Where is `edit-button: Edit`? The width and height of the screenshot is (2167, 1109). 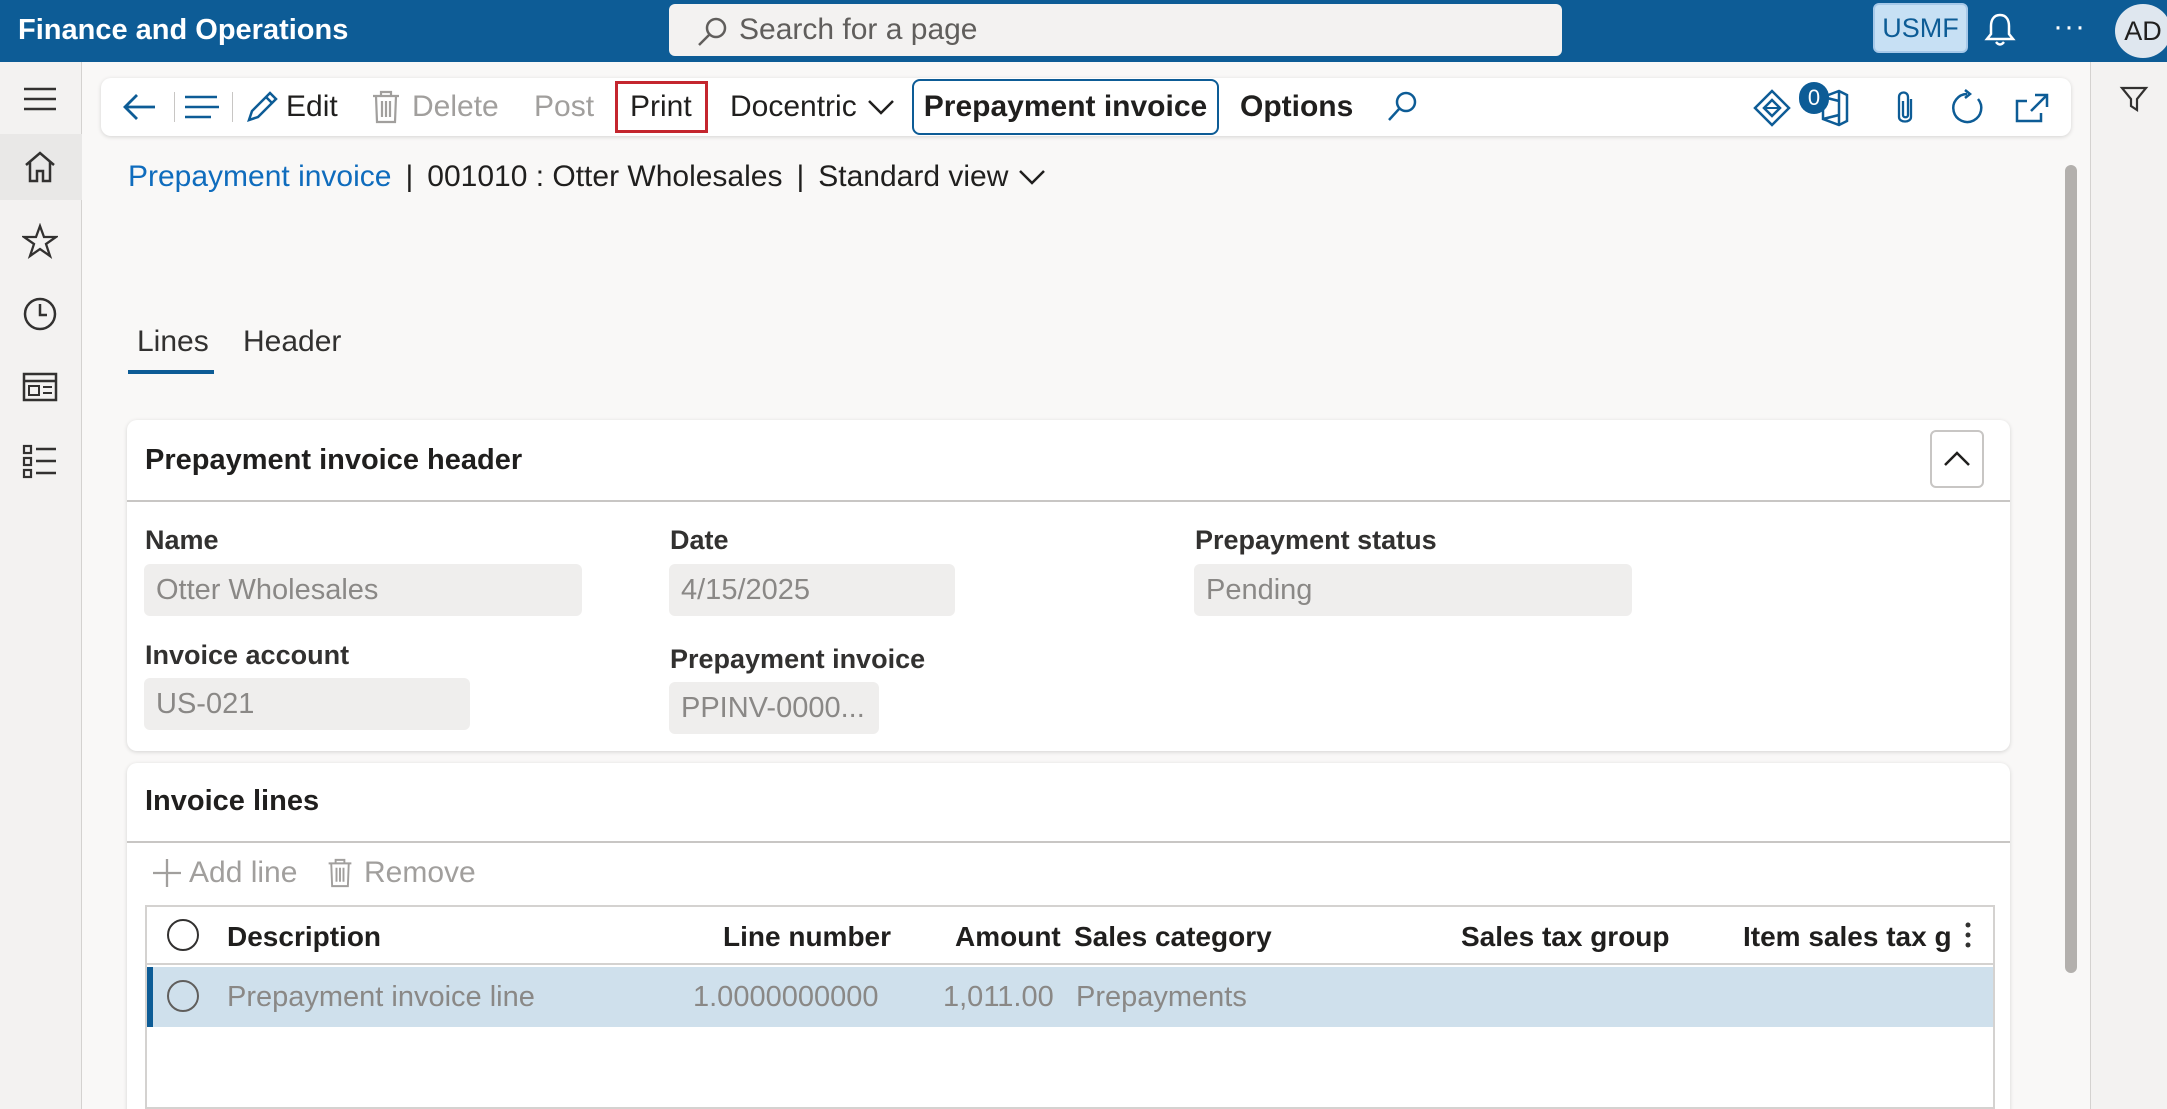
edit-button: Edit is located at coordinates (291, 107).